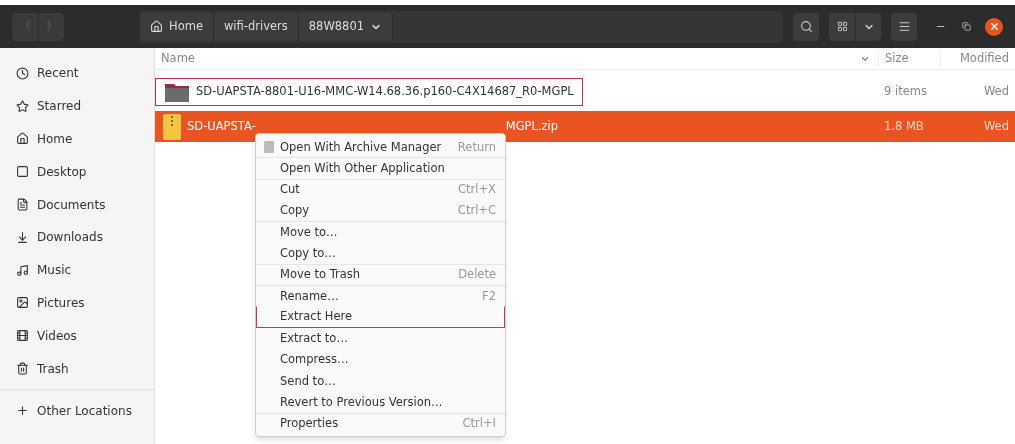 This screenshot has width=1015, height=444. I want to click on file-size: 9 items, so click(905, 91).